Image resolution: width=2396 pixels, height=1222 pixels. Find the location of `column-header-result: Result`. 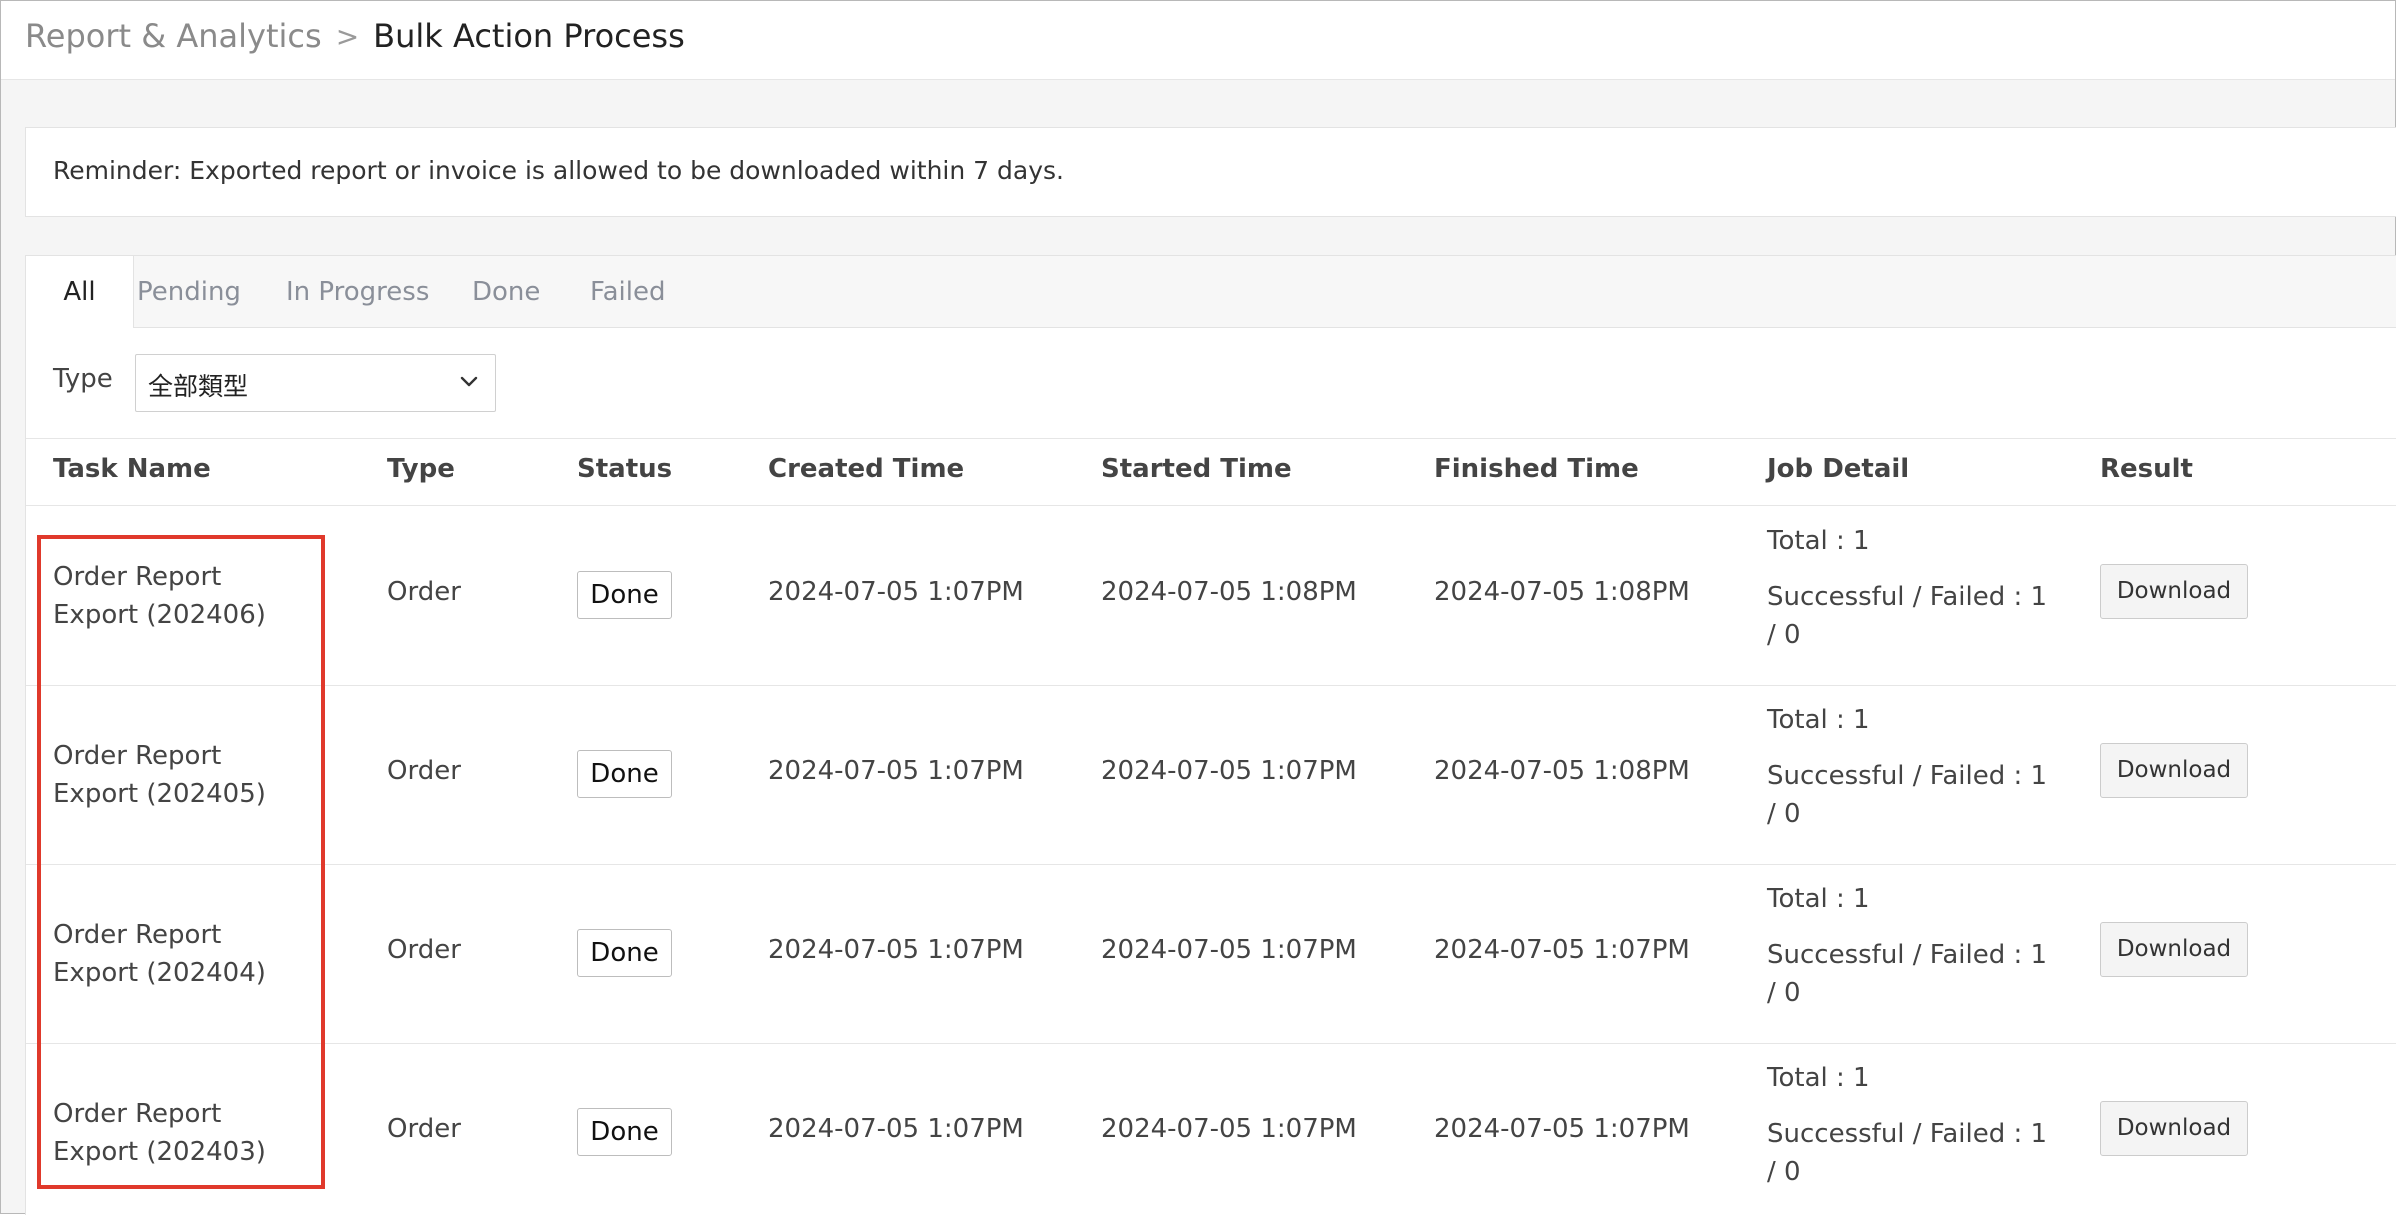

column-header-result: Result is located at coordinates (2146, 469).